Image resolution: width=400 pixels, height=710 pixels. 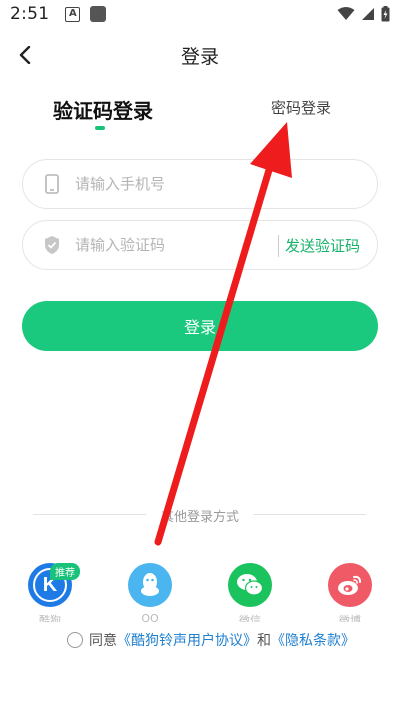 I want to click on agreement-row: 同意 《酷狗铃声用户协议》 和 《隐私条款》, so click(x=211, y=640).